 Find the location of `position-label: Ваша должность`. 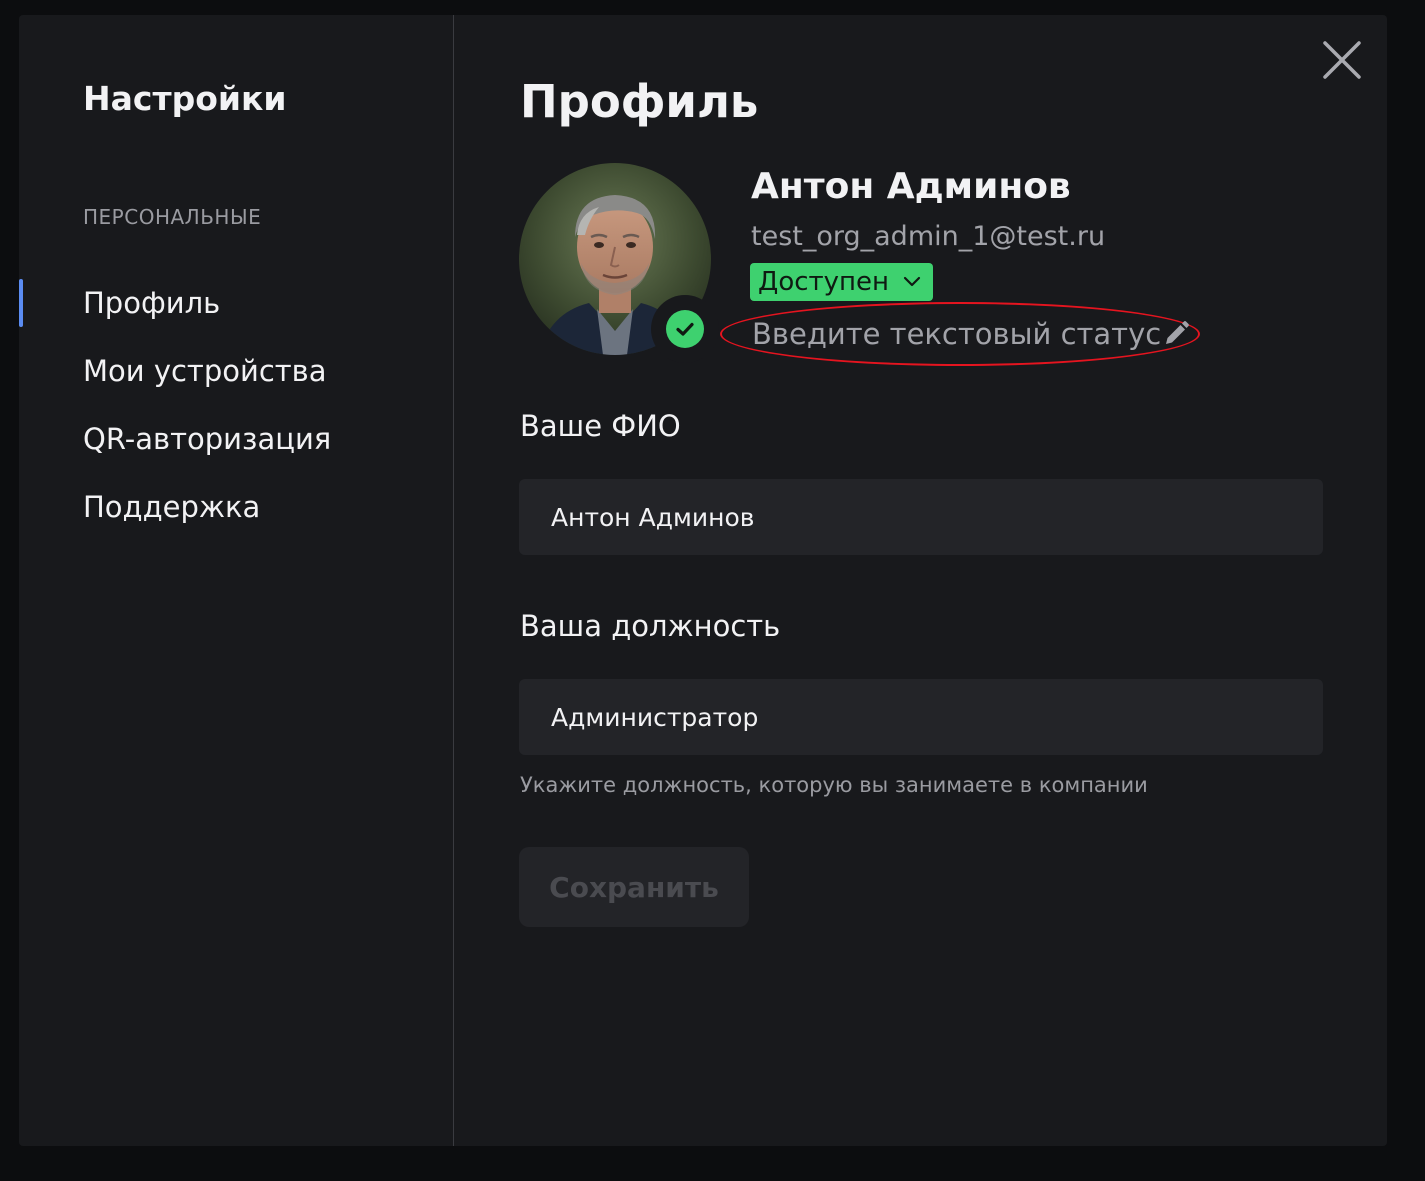

position-label: Ваша должность is located at coordinates (650, 626).